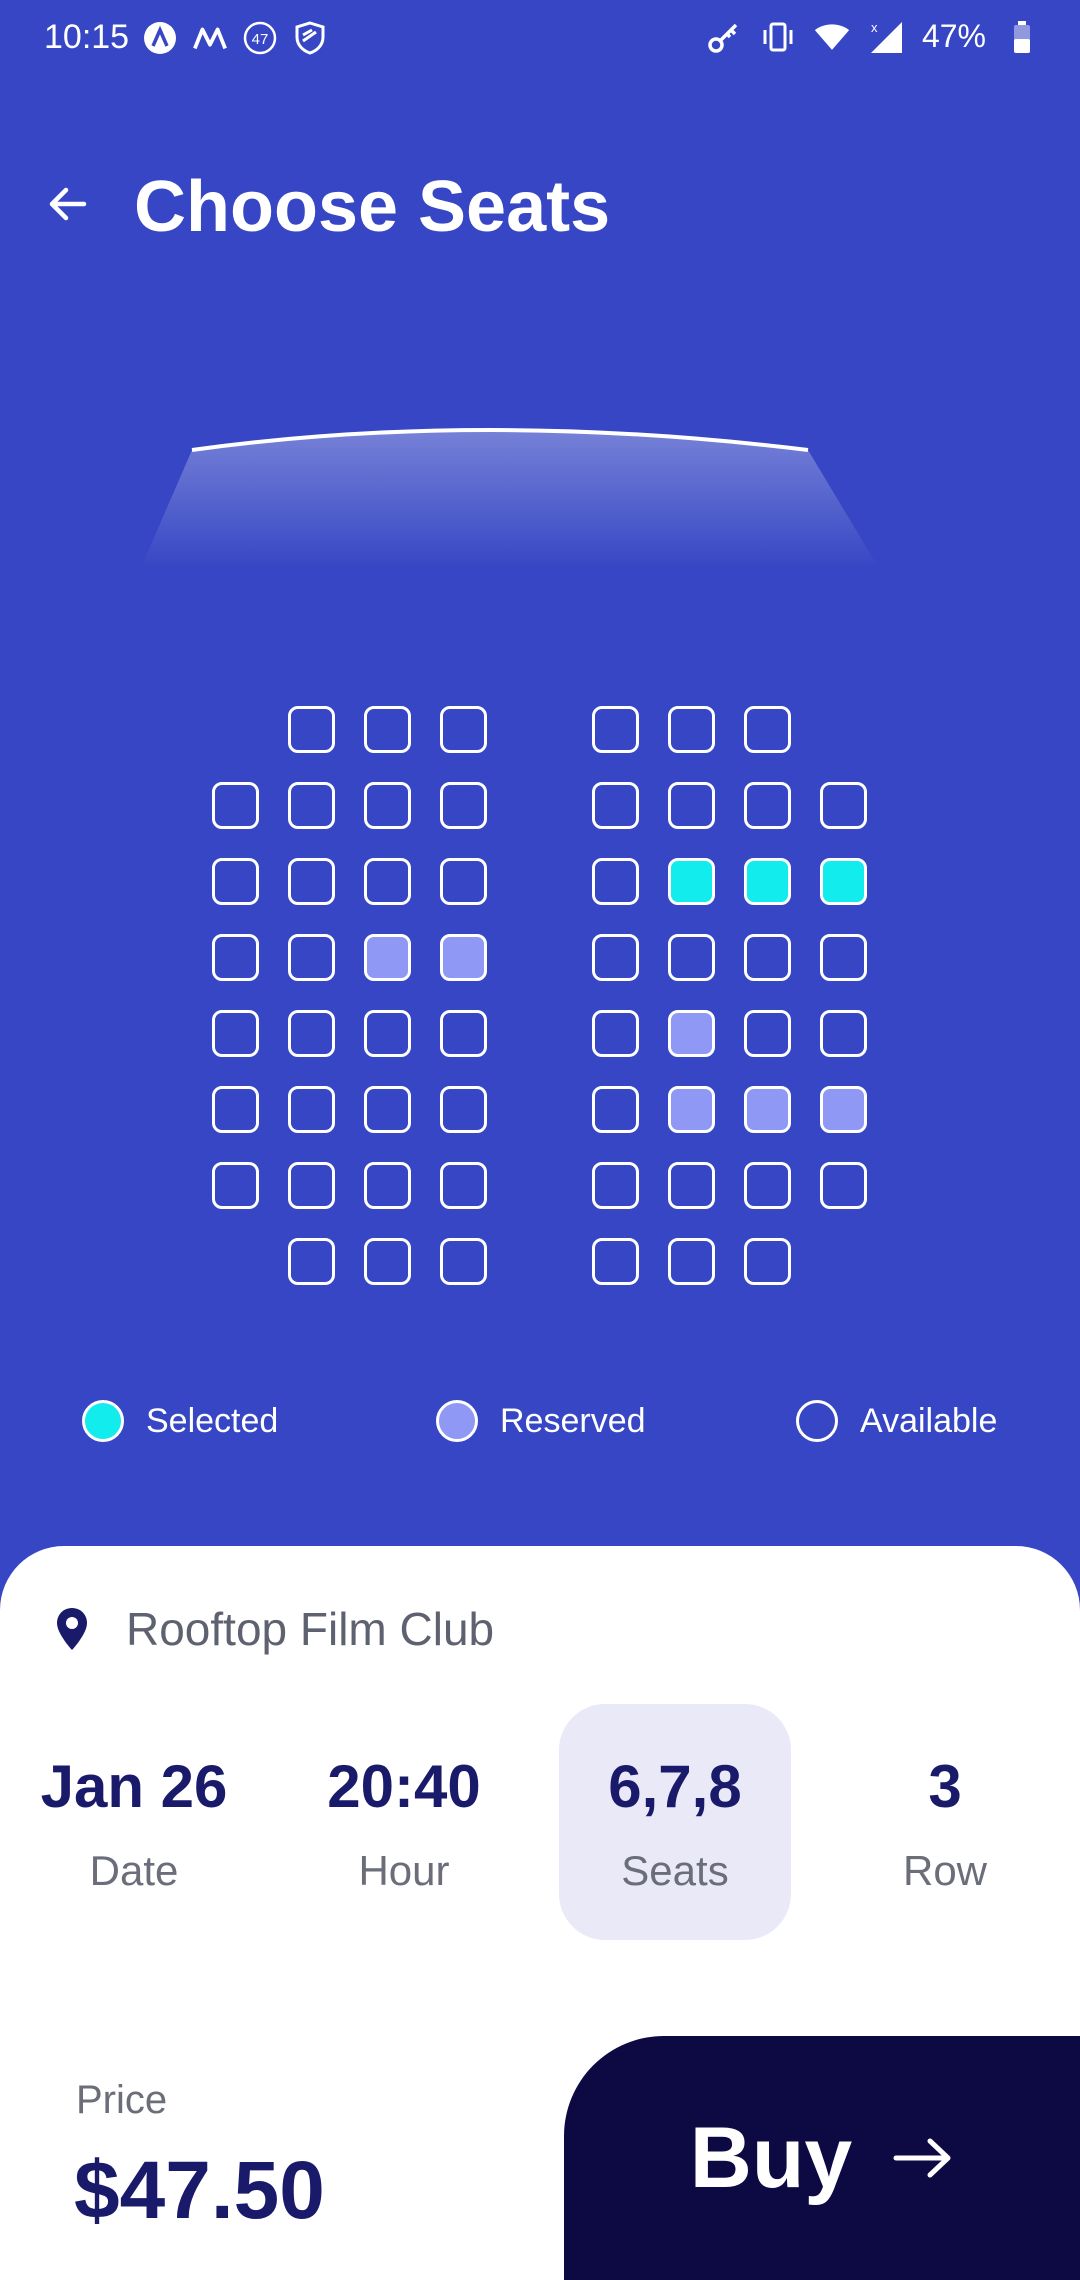 This screenshot has width=1080, height=2280. Describe the element at coordinates (817, 1421) in the screenshot. I see `legend-available-dot` at that location.